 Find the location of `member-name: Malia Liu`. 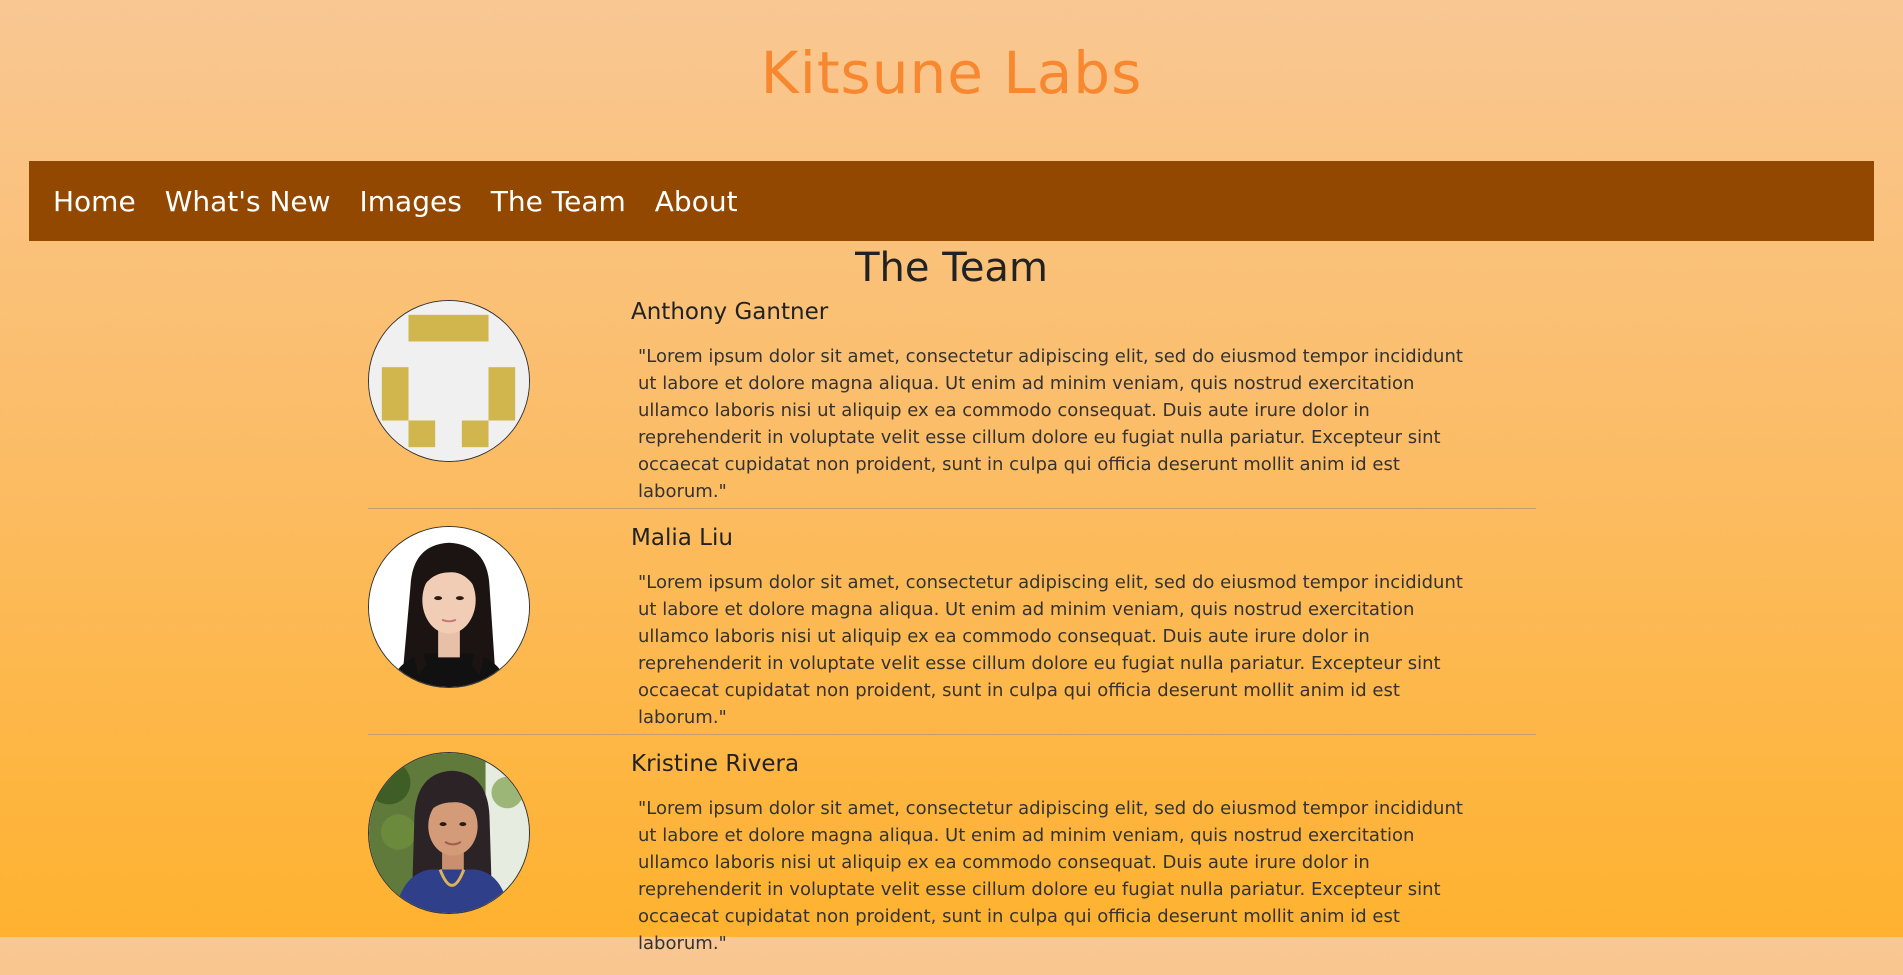

member-name: Malia Liu is located at coordinates (682, 538).